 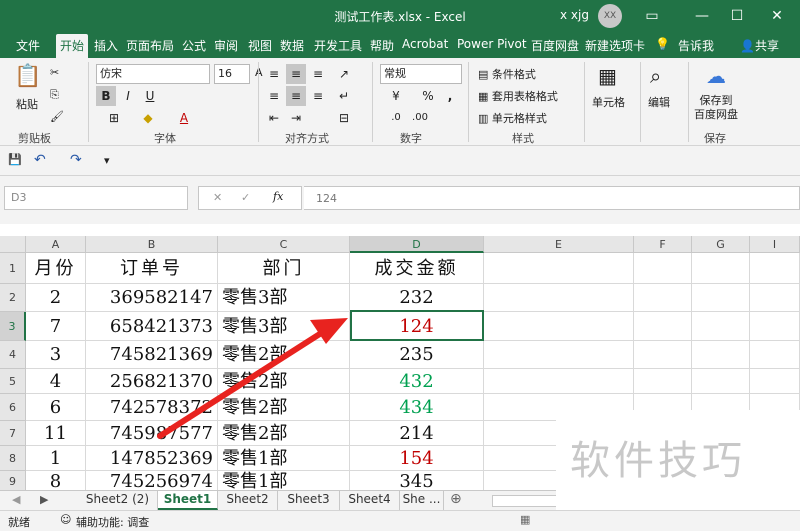 I want to click on accessibility-status: 辅助功能: 调查, so click(x=112, y=522).